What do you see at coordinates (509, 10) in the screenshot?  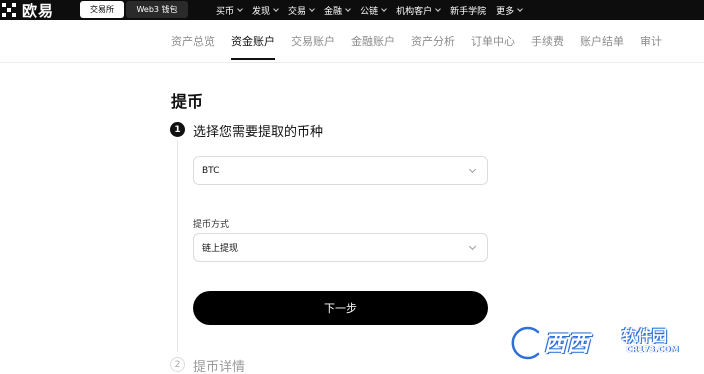 I see `nav-item-more: 更多` at bounding box center [509, 10].